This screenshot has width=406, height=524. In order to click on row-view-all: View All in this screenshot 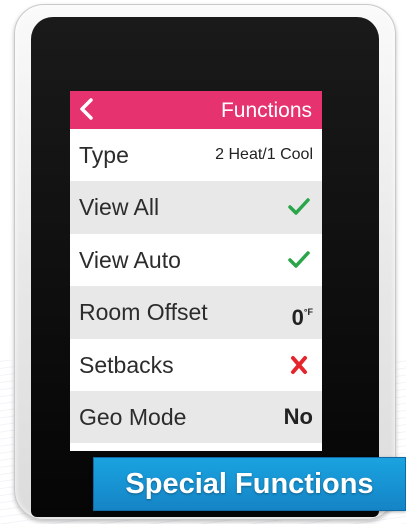, I will do `click(196, 207)`.